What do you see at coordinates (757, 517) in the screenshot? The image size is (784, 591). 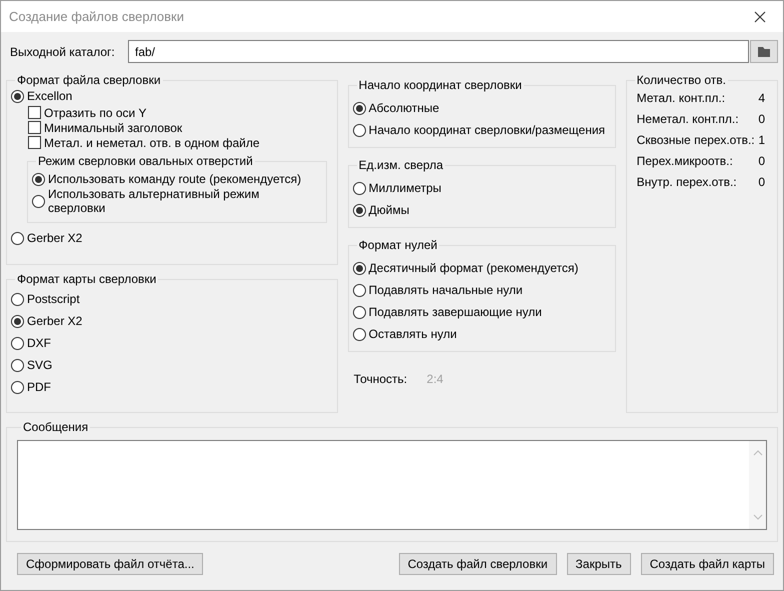 I see `scroll-down-icon` at bounding box center [757, 517].